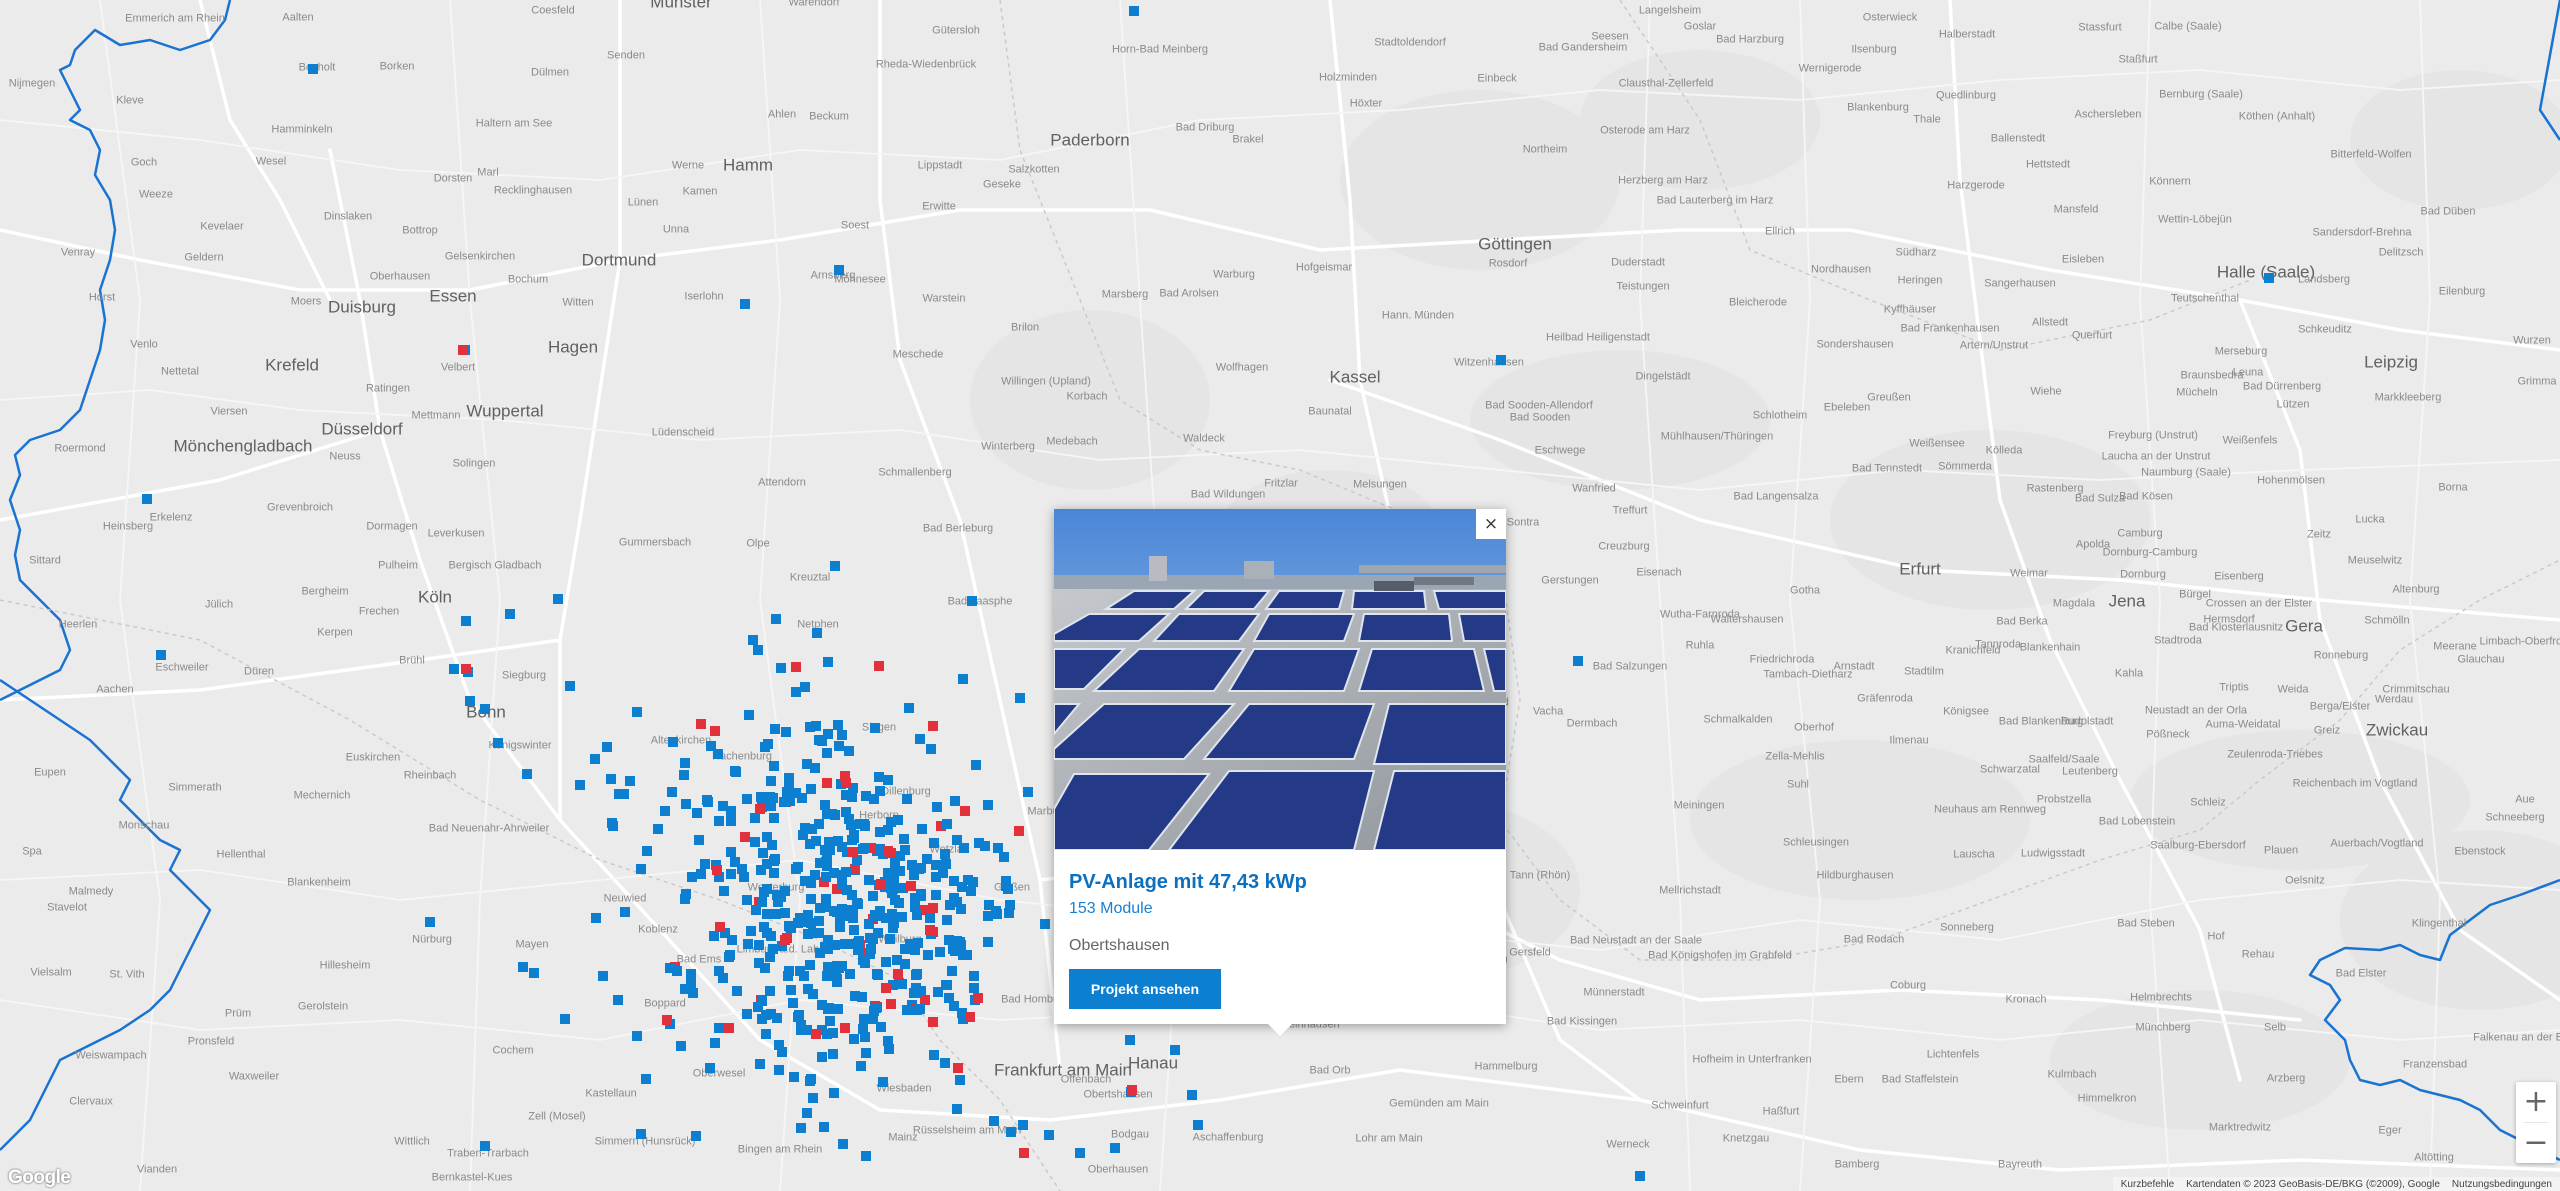 Image resolution: width=2560 pixels, height=1191 pixels. I want to click on zoom-out-button: −, so click(2536, 1143).